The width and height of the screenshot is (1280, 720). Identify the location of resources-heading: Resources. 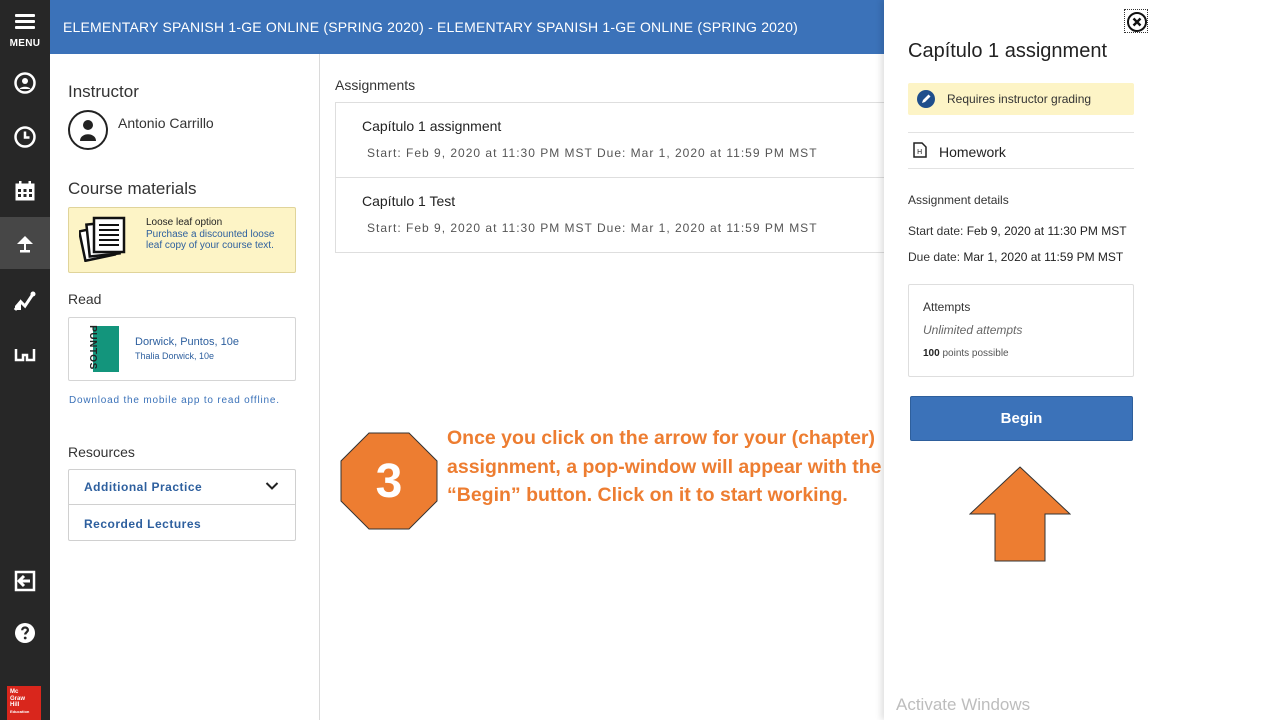
(101, 452).